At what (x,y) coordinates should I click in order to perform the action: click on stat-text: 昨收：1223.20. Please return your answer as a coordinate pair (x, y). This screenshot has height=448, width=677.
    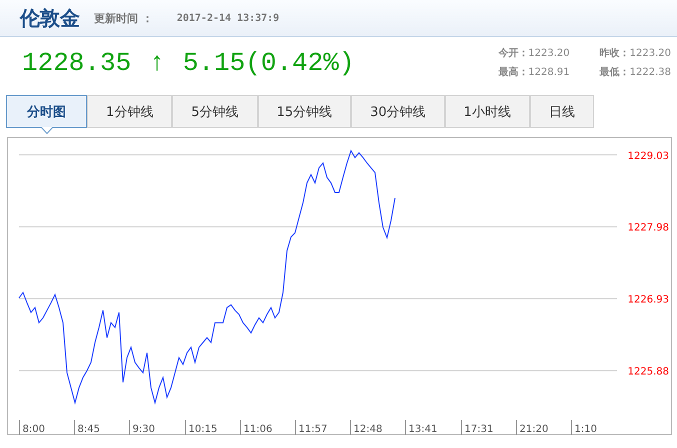
    Looking at the image, I should click on (635, 53).